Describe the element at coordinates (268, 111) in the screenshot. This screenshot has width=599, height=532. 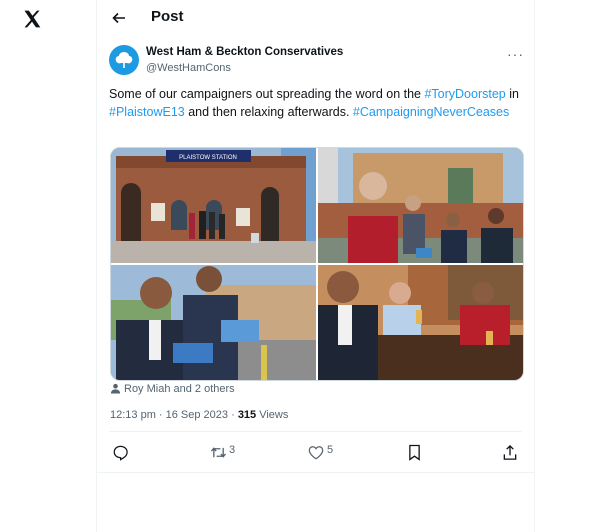
I see `tweet-text-part: and then relaxing afterwards.` at that location.